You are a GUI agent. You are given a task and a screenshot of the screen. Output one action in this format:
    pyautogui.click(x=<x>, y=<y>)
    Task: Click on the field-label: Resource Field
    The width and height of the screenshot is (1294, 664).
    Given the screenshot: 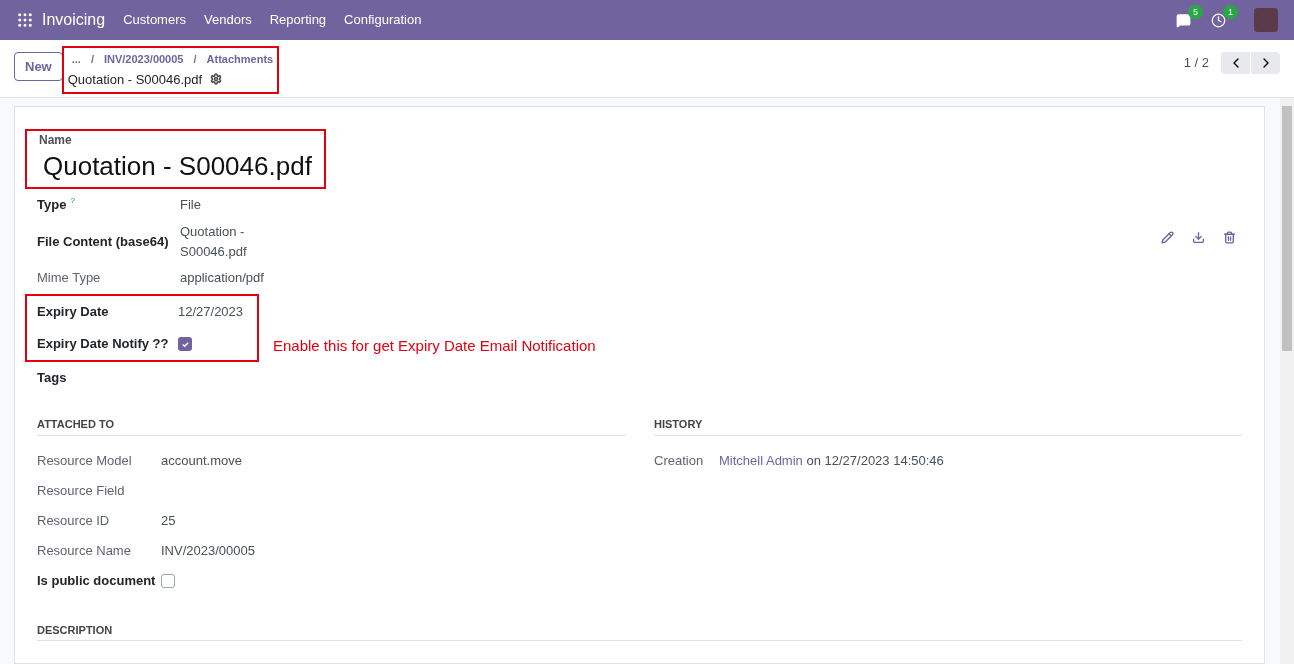 What is the action you would take?
    pyautogui.click(x=81, y=490)
    